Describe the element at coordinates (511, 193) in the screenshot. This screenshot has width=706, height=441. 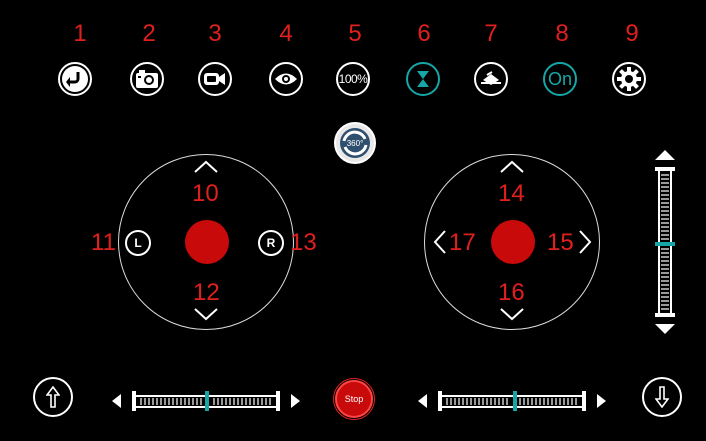
I see `right-joystick-up-num: 14` at that location.